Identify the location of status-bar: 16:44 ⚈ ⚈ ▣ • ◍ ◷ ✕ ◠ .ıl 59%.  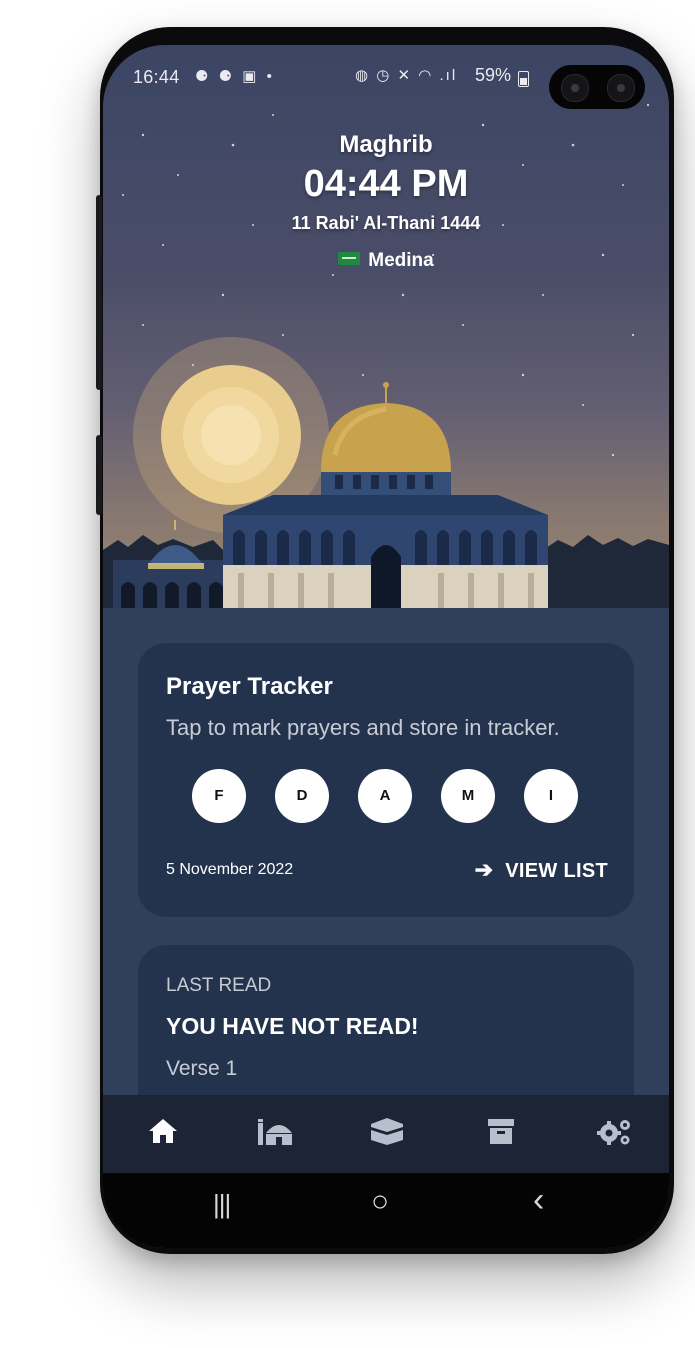
(386, 77).